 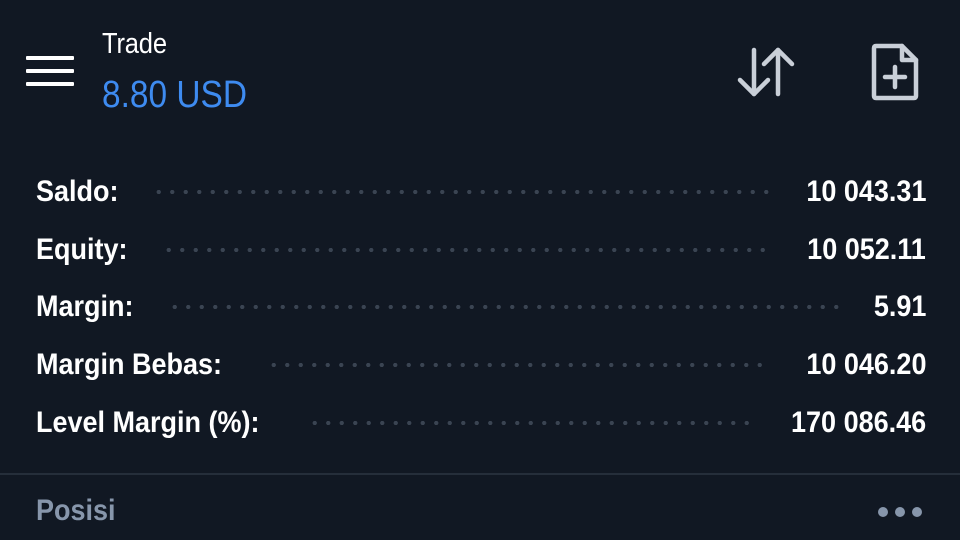 I want to click on sort-arrows-icon, so click(x=766, y=72).